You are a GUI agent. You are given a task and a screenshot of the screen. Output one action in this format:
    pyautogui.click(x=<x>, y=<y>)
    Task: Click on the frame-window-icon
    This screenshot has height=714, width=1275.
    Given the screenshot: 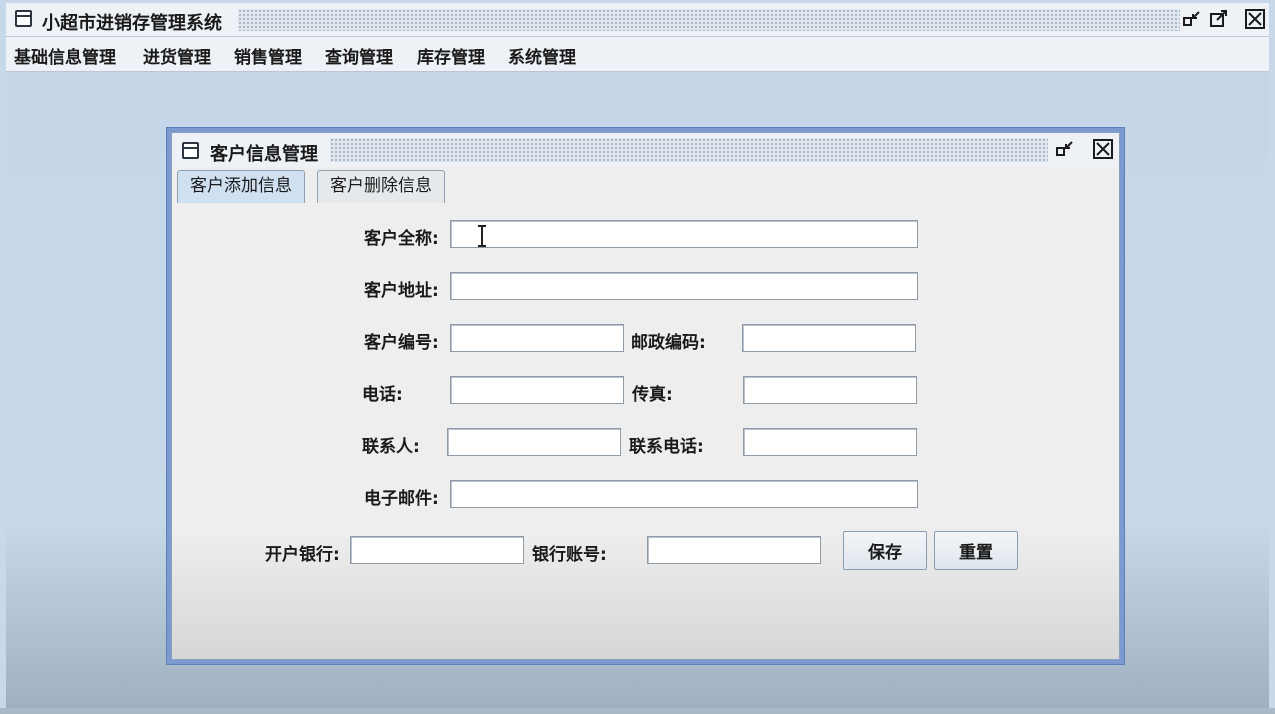 What is the action you would take?
    pyautogui.click(x=190, y=150)
    